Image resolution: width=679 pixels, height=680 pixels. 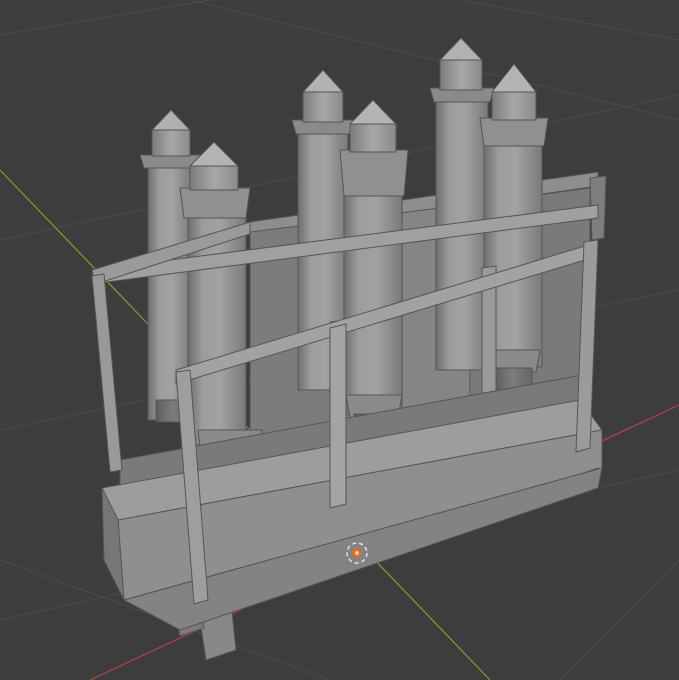 I want to click on cylinder-front-center, so click(x=374, y=273).